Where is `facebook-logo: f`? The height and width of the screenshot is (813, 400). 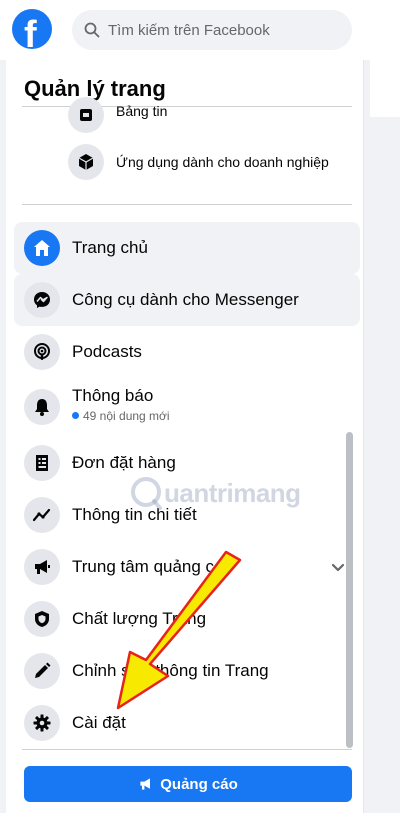
facebook-logo: f is located at coordinates (32, 29).